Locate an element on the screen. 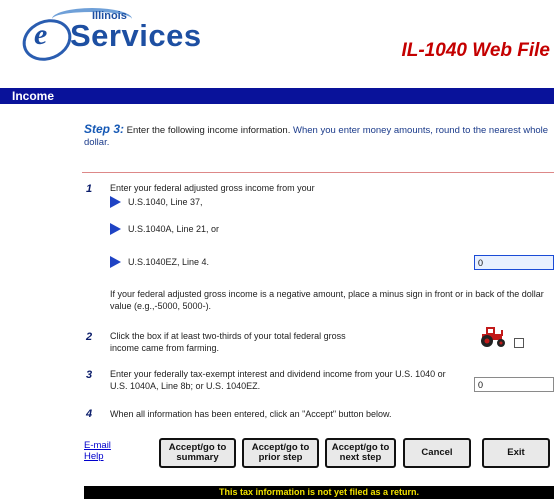 The image size is (554, 499). federal-agi-input is located at coordinates (514, 262).